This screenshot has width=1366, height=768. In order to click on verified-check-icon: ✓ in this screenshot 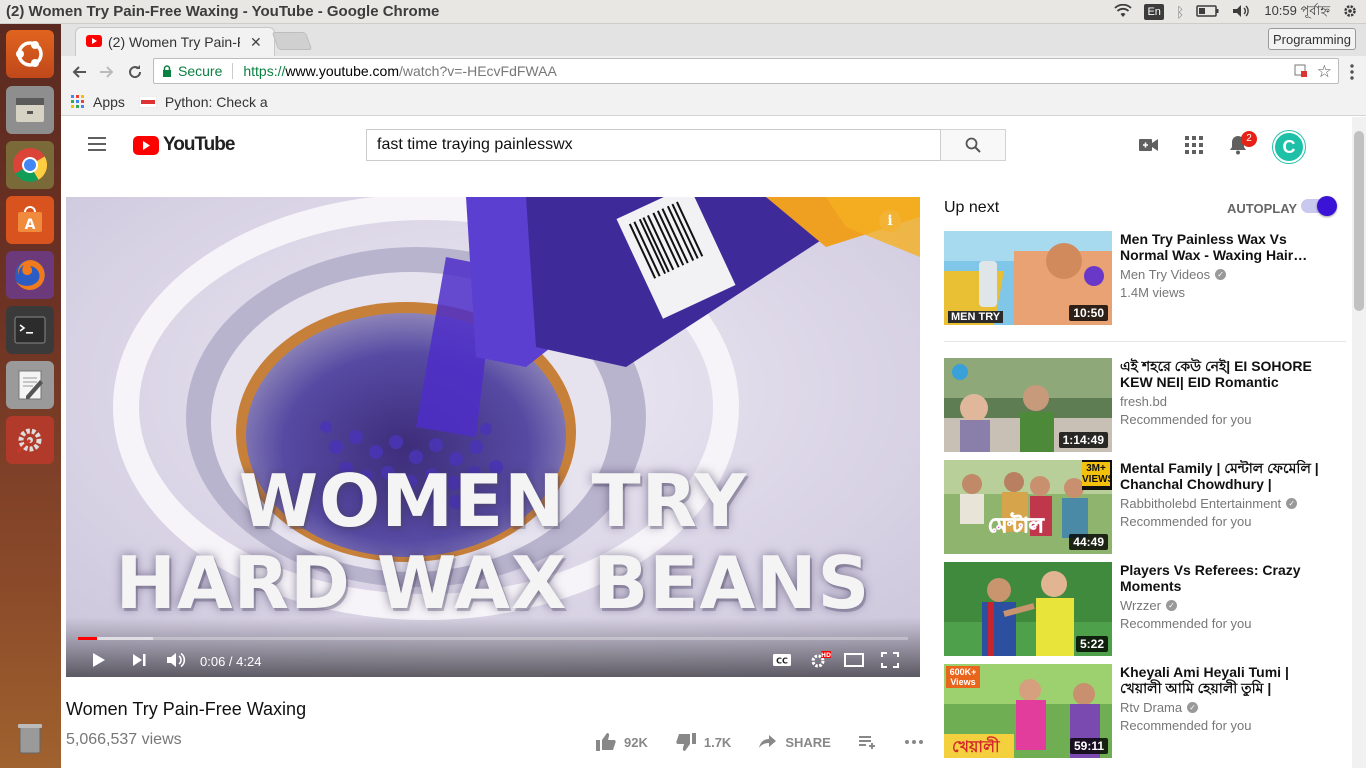, I will do `click(1193, 707)`.